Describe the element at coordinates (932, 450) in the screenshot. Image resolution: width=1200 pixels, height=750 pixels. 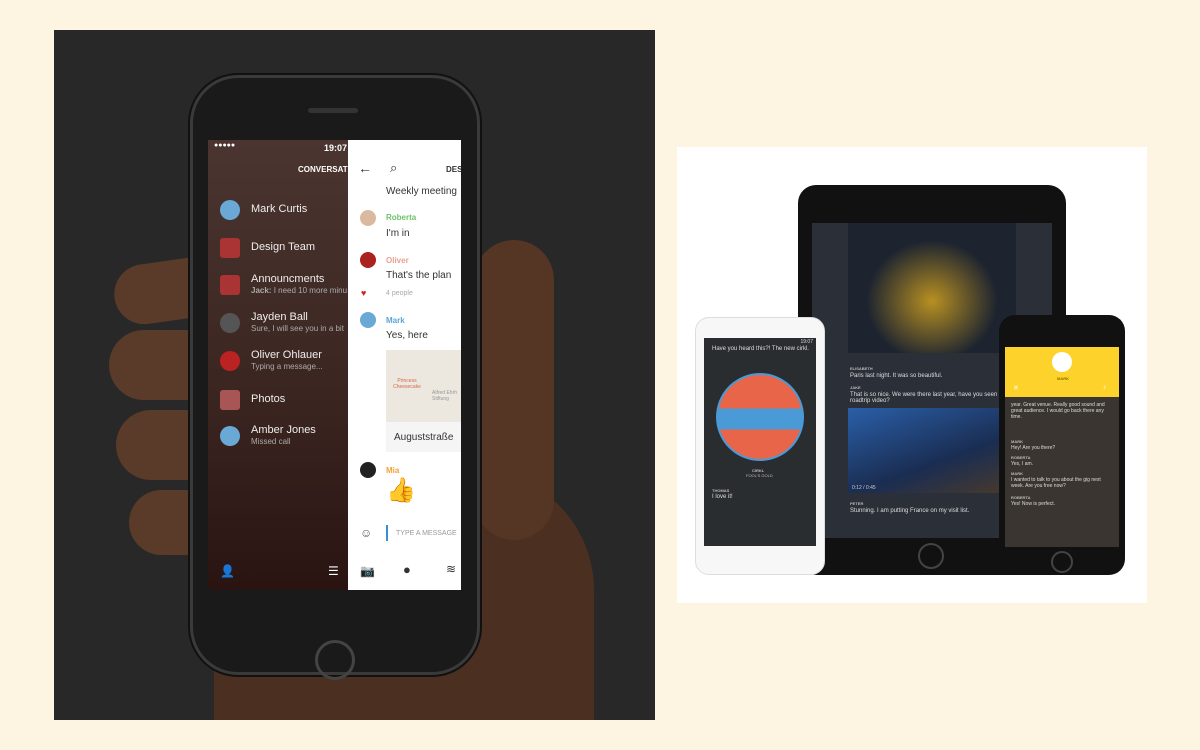
I see `video-player: 0:12 / 0:45` at that location.